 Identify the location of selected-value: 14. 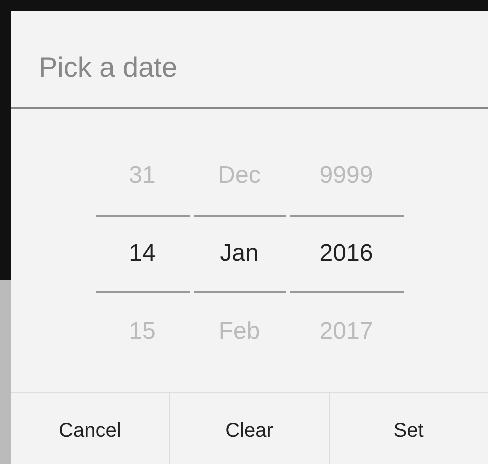
(143, 254).